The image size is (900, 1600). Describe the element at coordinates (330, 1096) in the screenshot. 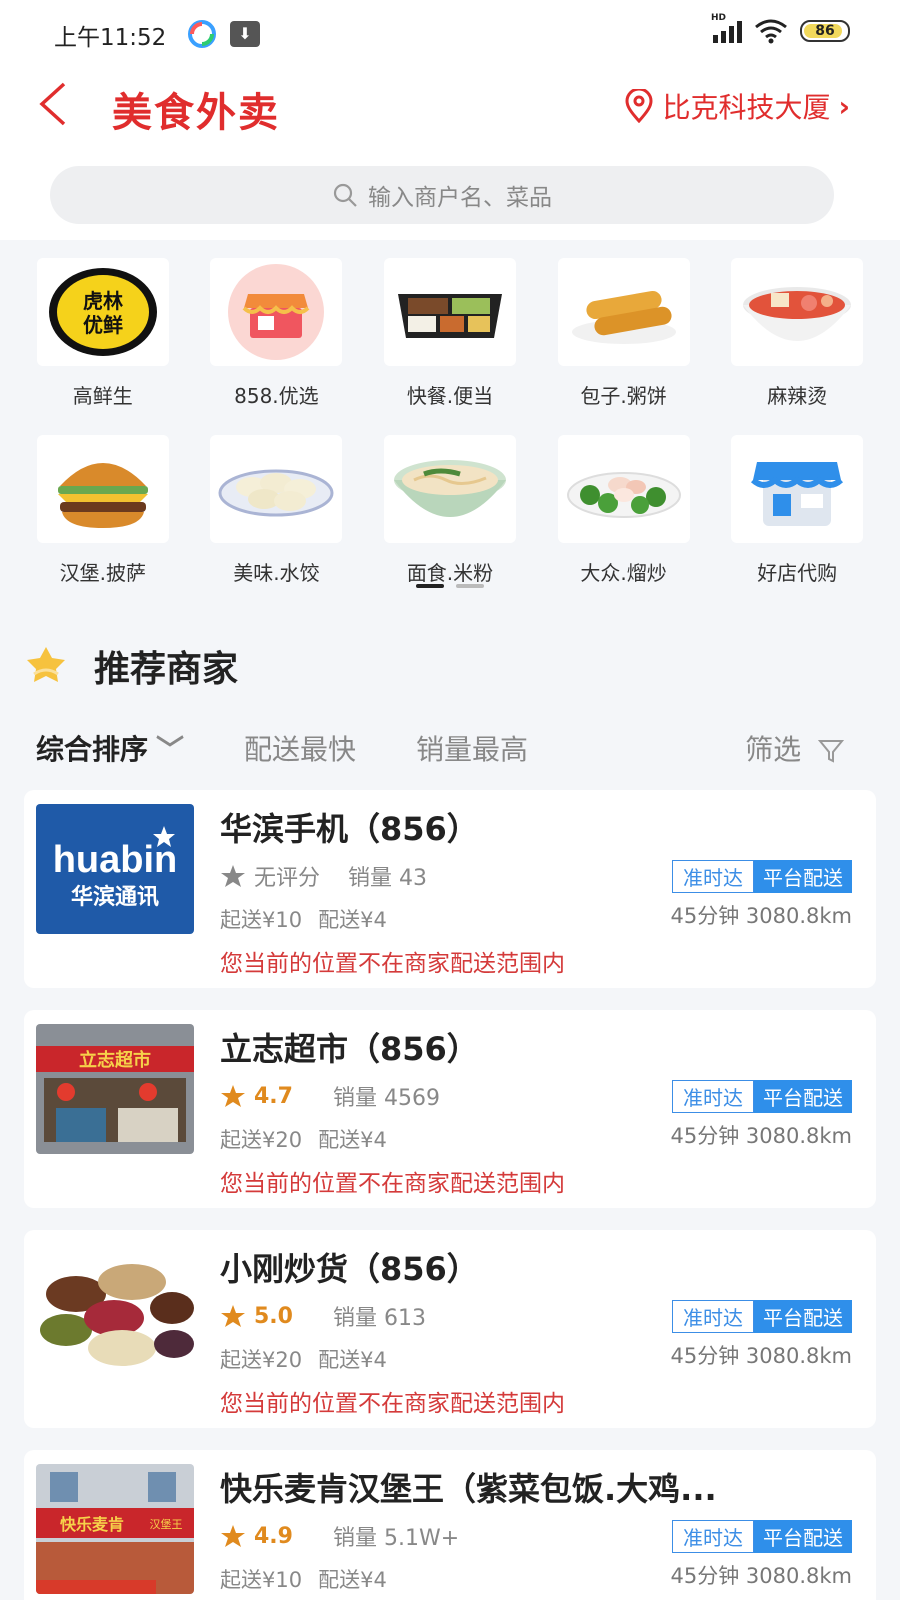

I see `rating-row: 4.7 销量 4569` at that location.